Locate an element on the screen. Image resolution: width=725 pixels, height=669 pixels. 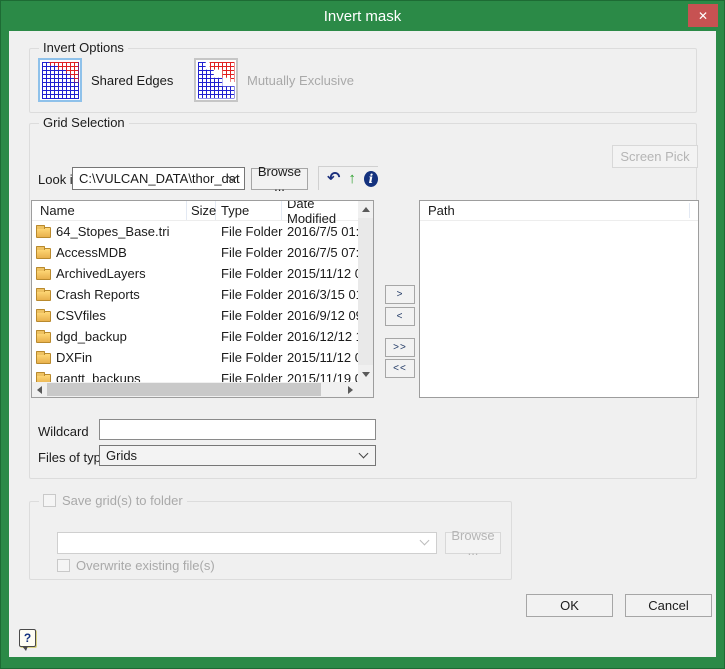
file-name: dgd_backup is located at coordinates (91, 336).